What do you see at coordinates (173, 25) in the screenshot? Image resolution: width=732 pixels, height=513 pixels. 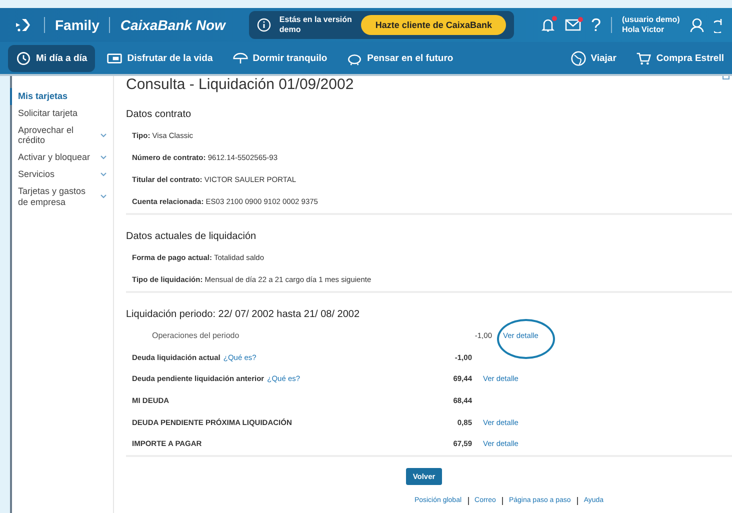 I see `product-name: CaixaBank Now` at bounding box center [173, 25].